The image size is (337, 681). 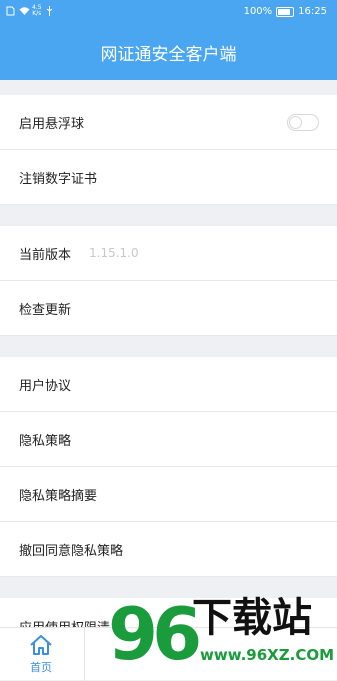 I want to click on privacy-policy-label: 隐私策略, so click(x=45, y=441).